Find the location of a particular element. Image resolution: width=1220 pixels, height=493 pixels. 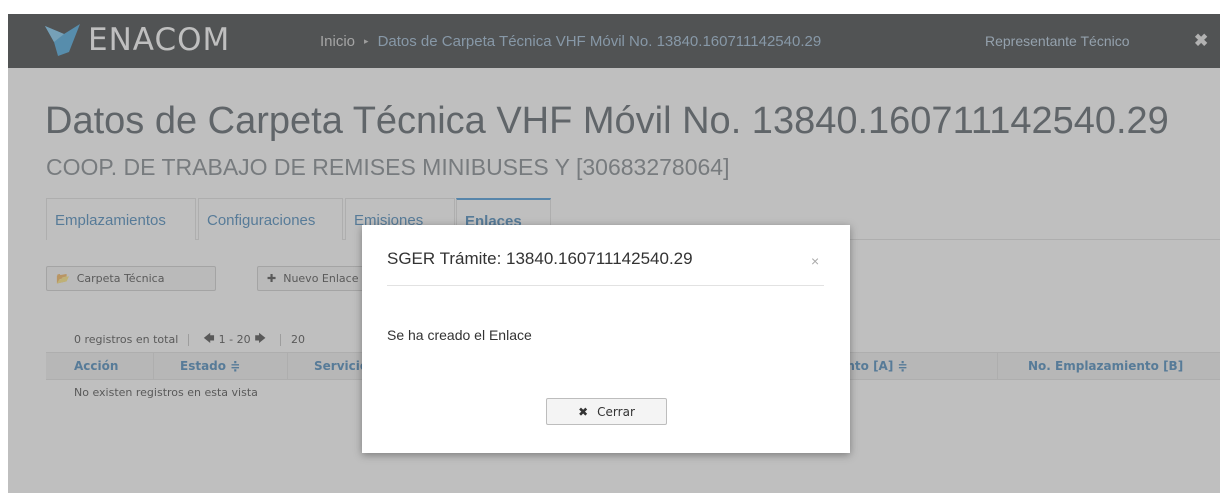

dialog-title: SGER Trámite: 13840.160711142540.29 is located at coordinates (540, 258).